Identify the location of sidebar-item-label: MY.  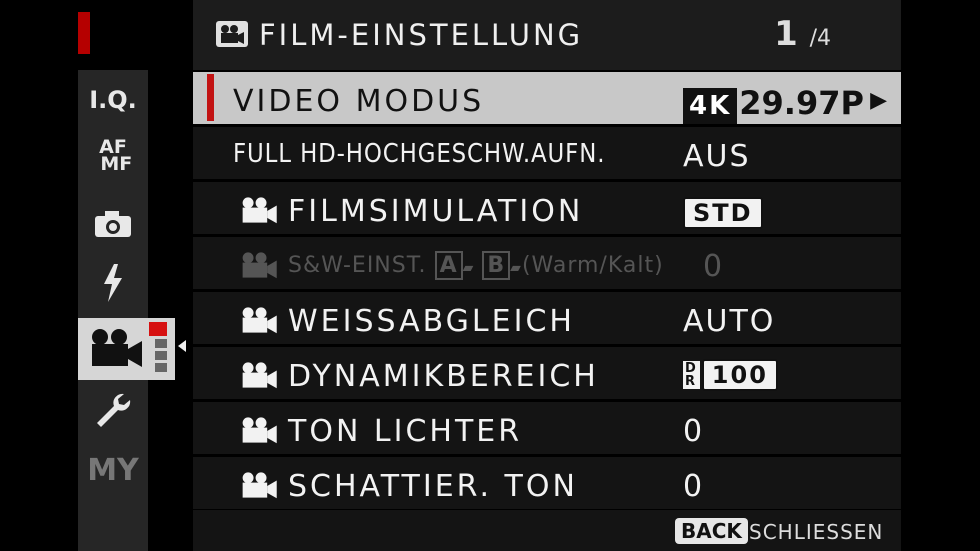
(113, 470).